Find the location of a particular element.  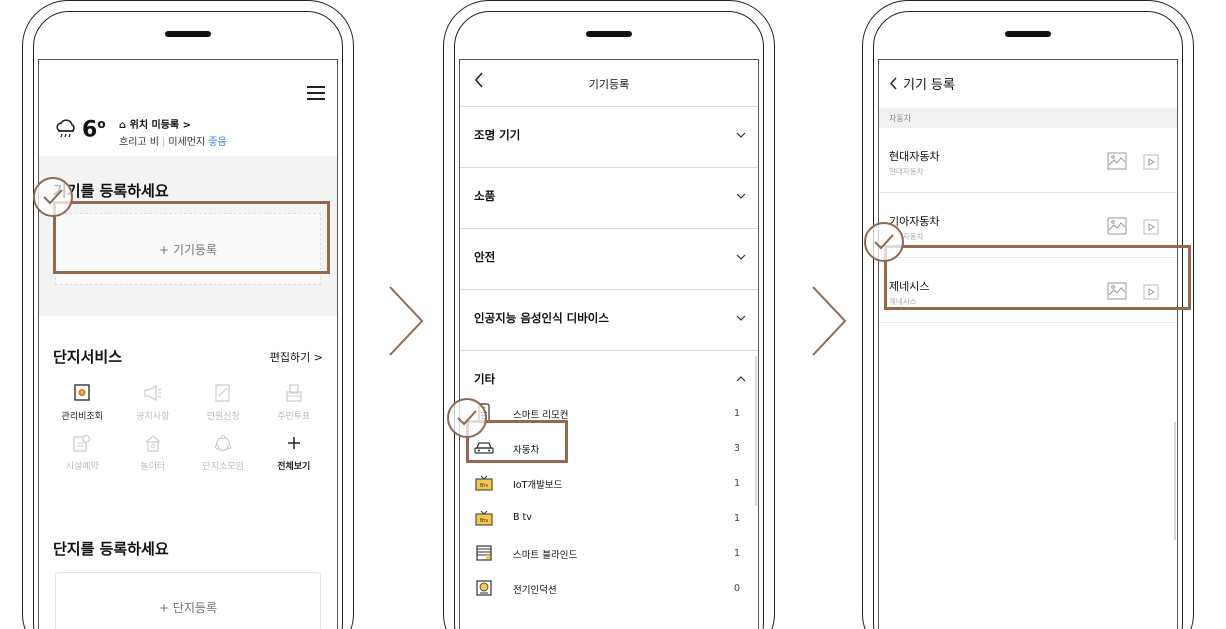

device-item-induction: 전기인덕션 0 is located at coordinates (609, 588).